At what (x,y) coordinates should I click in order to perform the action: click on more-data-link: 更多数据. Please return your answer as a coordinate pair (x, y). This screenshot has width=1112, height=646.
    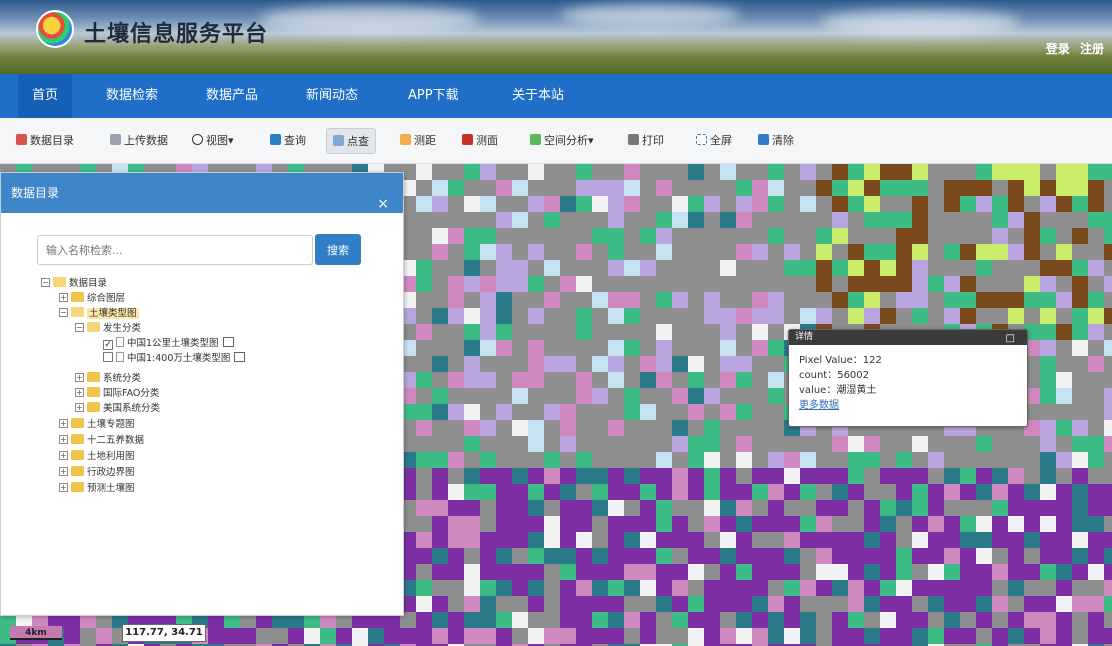
    Looking at the image, I should click on (908, 405).